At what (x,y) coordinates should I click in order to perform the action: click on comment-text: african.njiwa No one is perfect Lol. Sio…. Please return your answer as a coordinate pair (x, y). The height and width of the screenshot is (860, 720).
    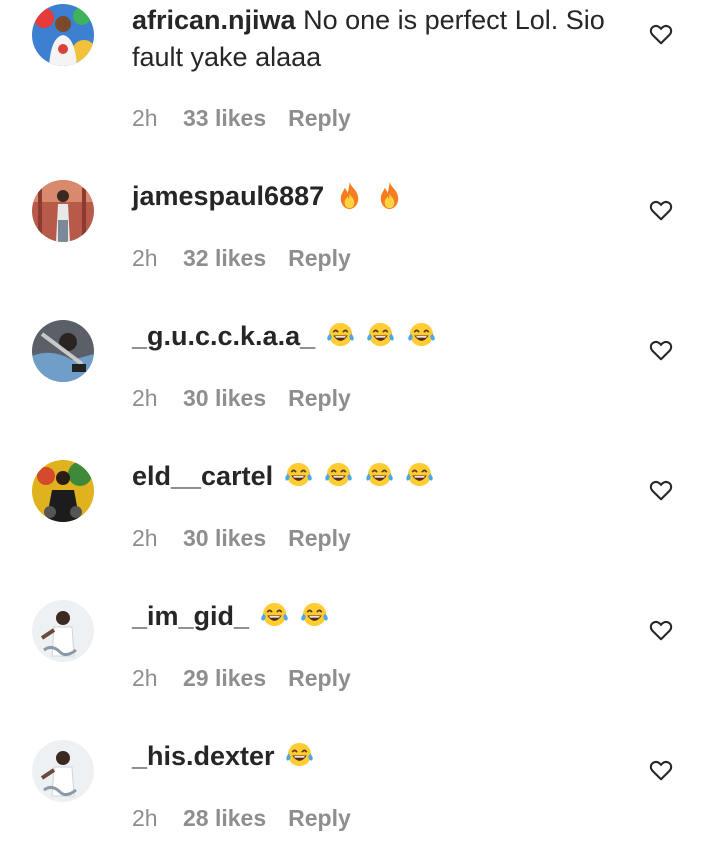
    Looking at the image, I should click on (382, 39).